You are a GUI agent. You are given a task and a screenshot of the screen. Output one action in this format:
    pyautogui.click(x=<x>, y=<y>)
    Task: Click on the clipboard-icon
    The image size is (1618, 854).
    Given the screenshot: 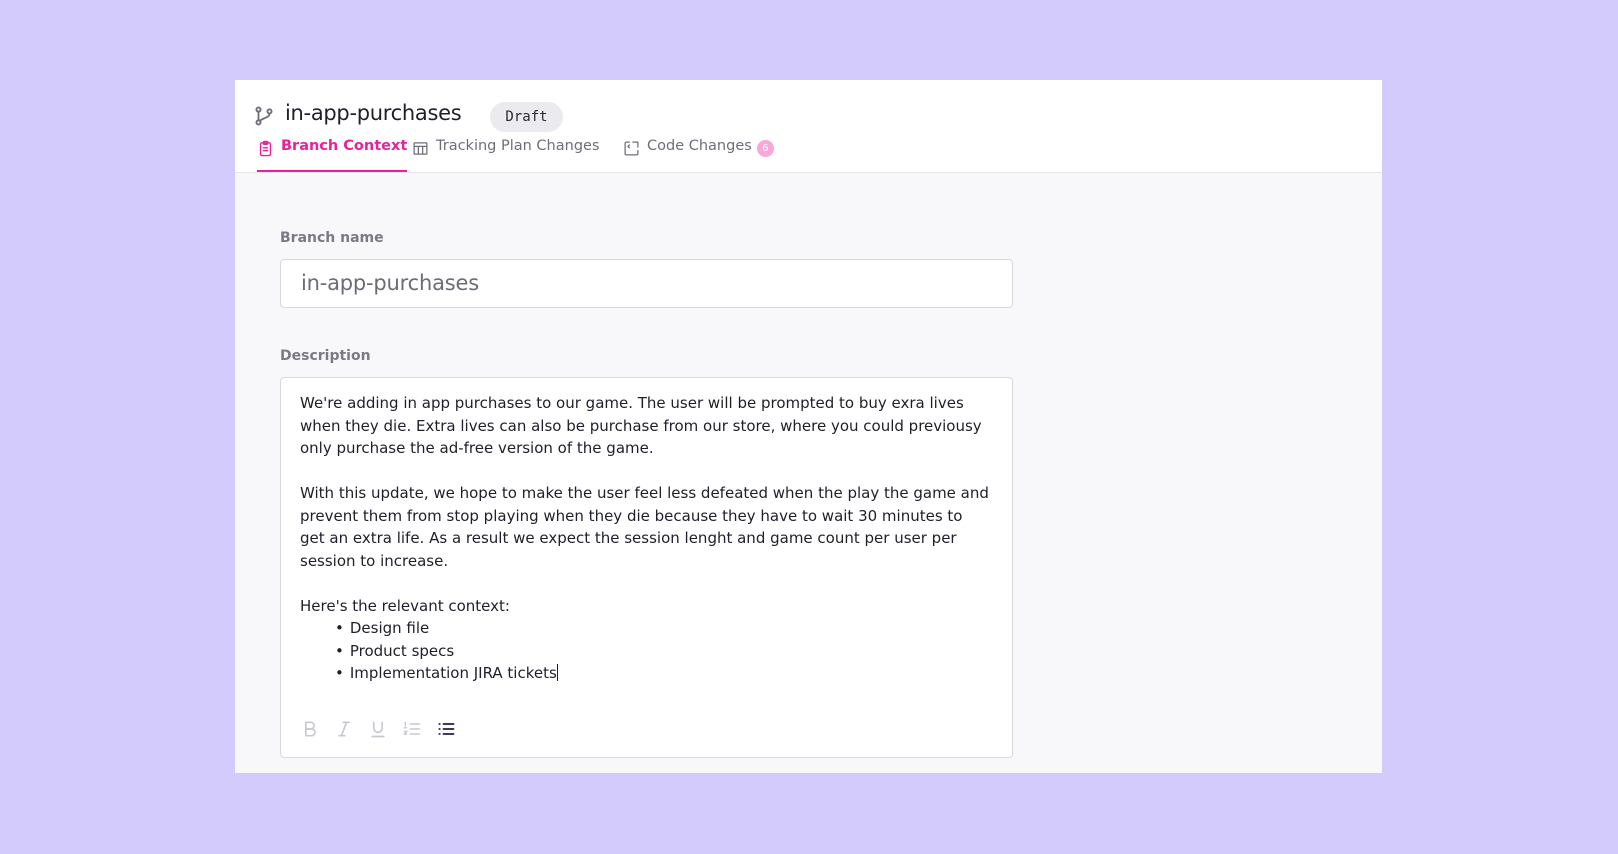 What is the action you would take?
    pyautogui.click(x=265, y=148)
    